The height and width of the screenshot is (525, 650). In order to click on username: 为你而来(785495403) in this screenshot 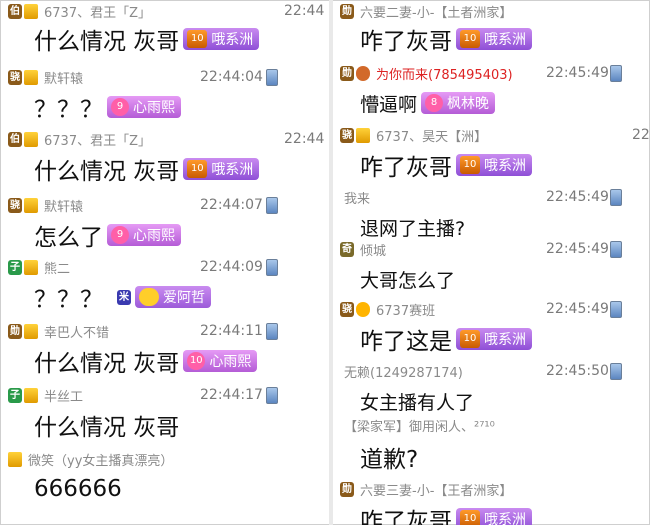, I will do `click(444, 73)`.